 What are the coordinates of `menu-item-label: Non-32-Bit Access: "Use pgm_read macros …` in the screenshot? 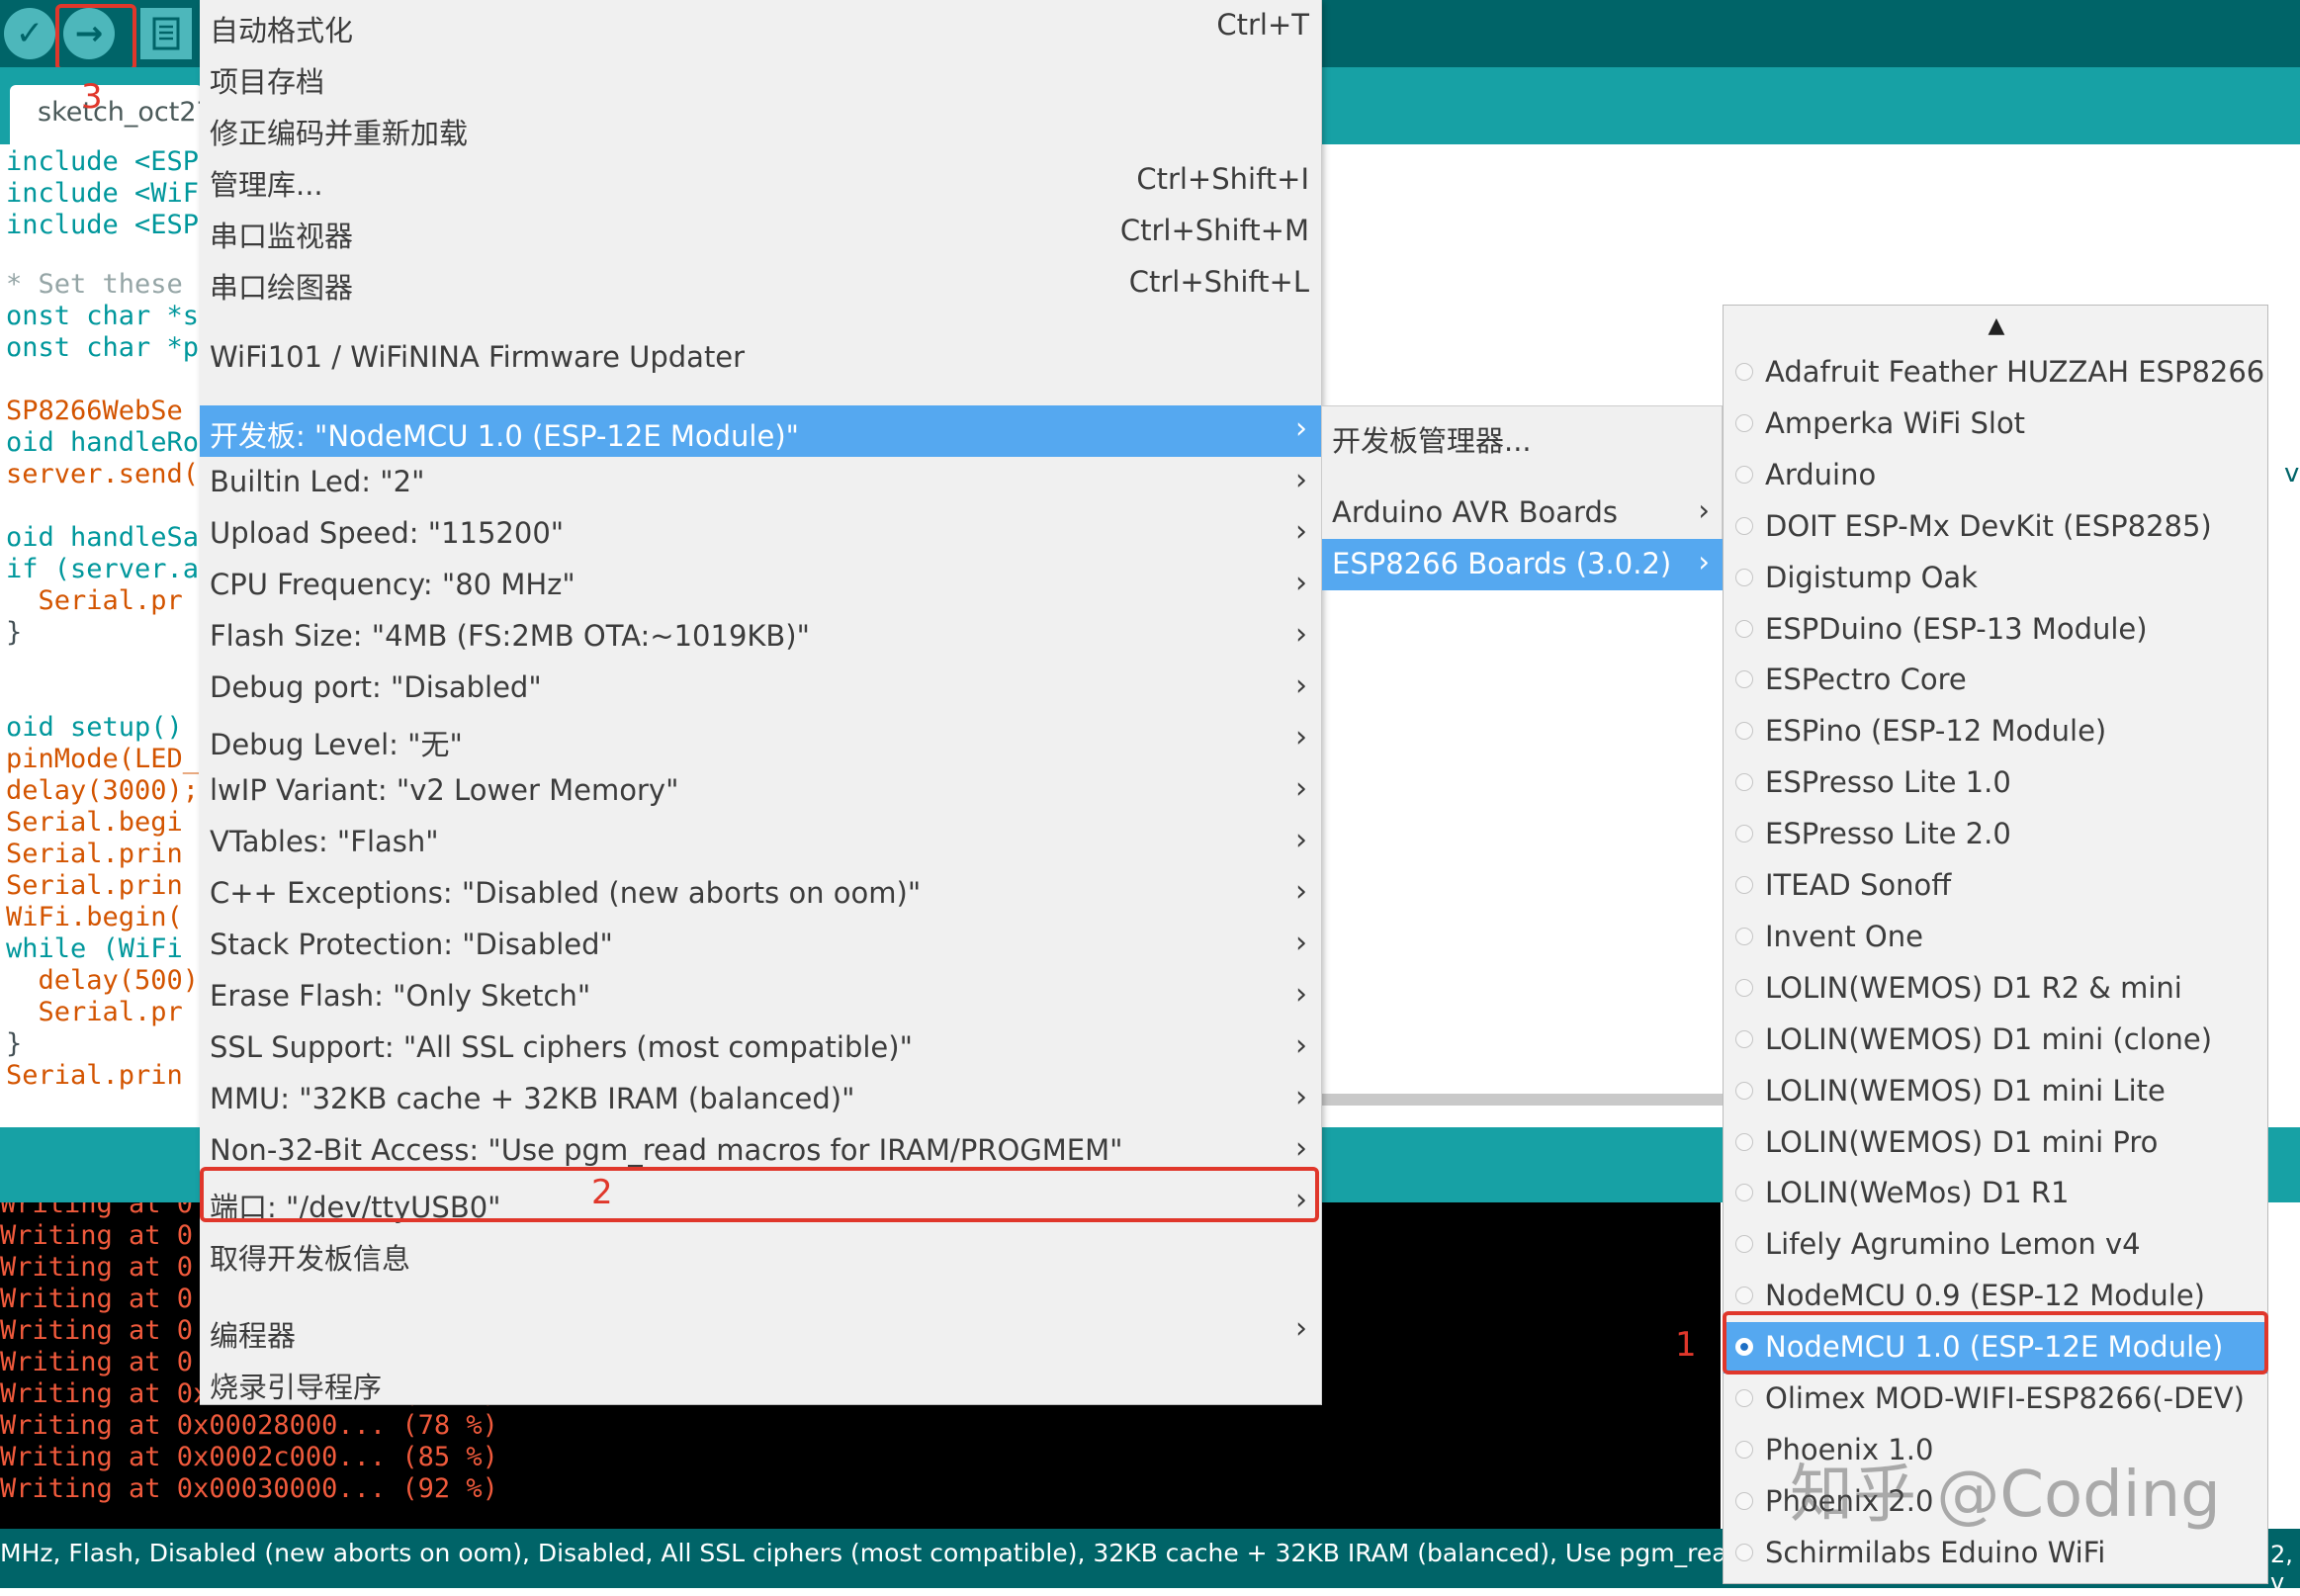 It's located at (666, 1150).